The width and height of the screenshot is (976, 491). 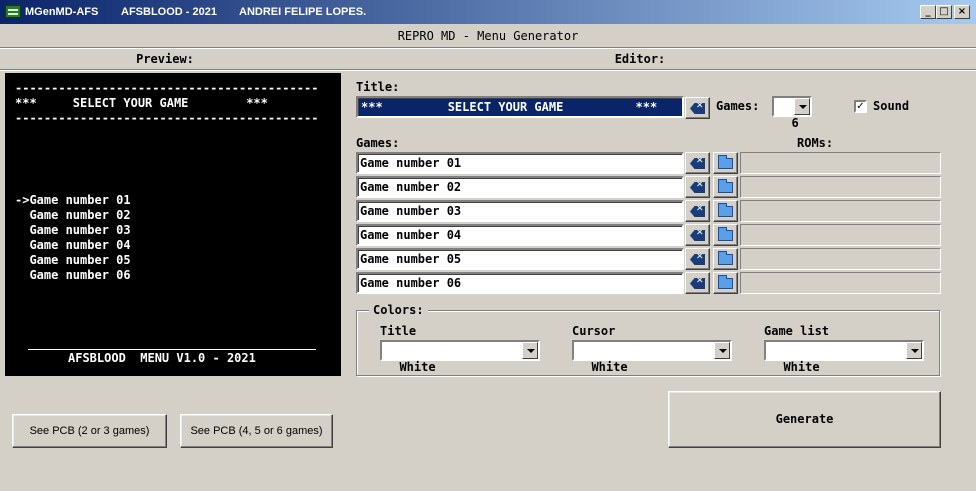 I want to click on preview-menu-item: Game number 06, so click(x=73, y=275).